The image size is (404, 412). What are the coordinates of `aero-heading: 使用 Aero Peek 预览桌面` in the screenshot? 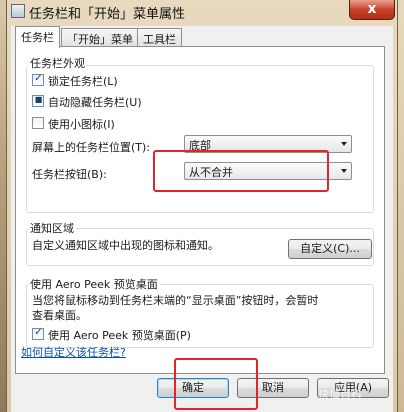 It's located at (94, 284).